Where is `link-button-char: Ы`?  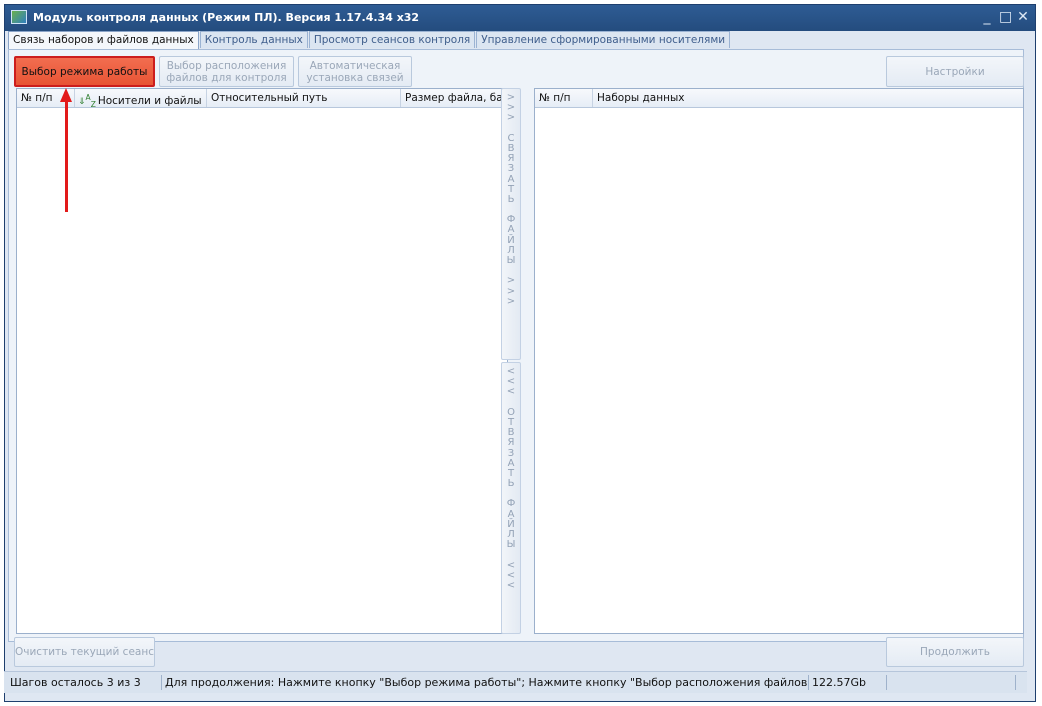
link-button-char: Ы is located at coordinates (511, 260).